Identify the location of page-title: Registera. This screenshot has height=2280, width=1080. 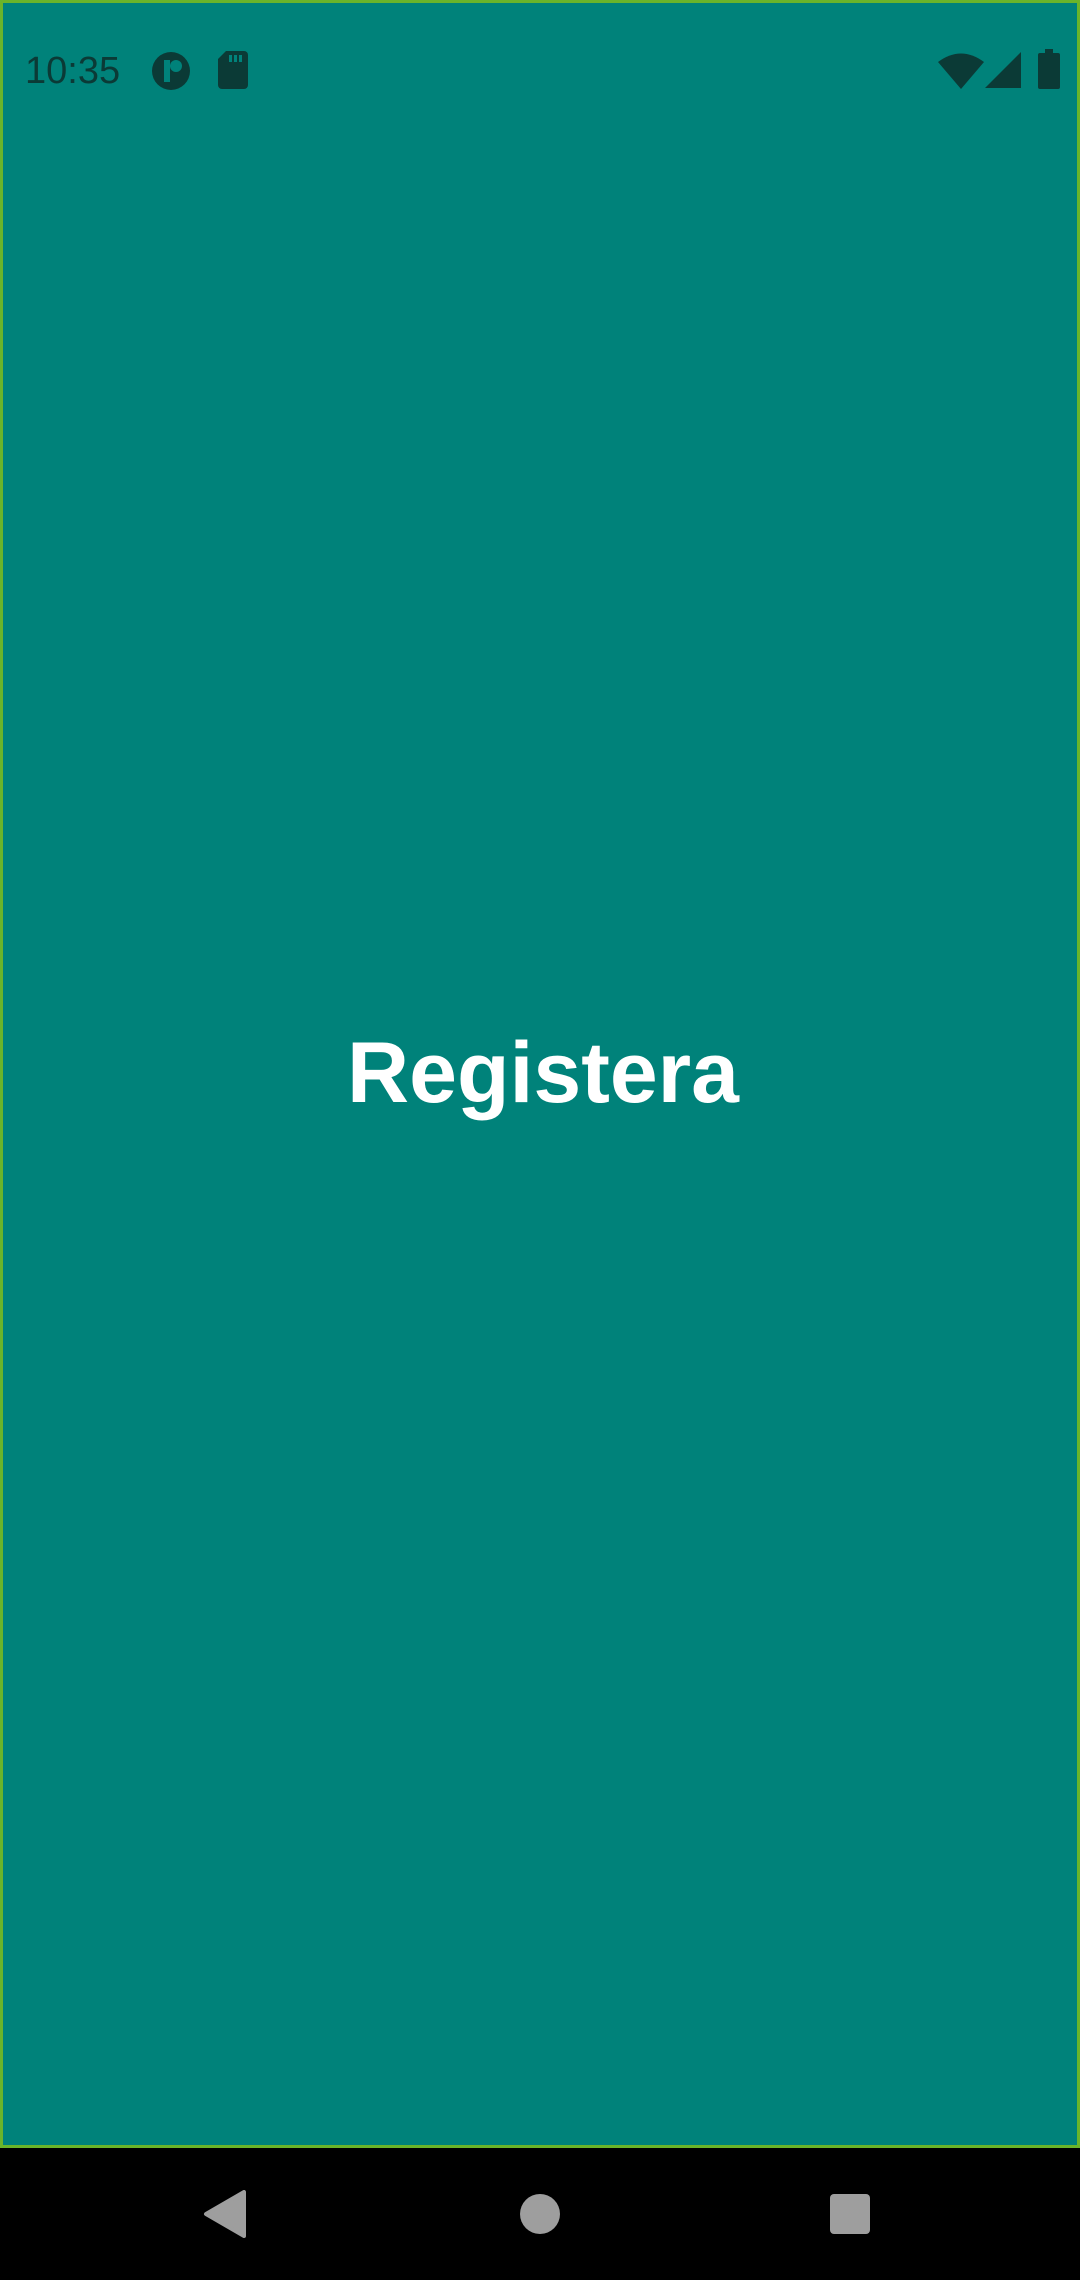
(543, 1073).